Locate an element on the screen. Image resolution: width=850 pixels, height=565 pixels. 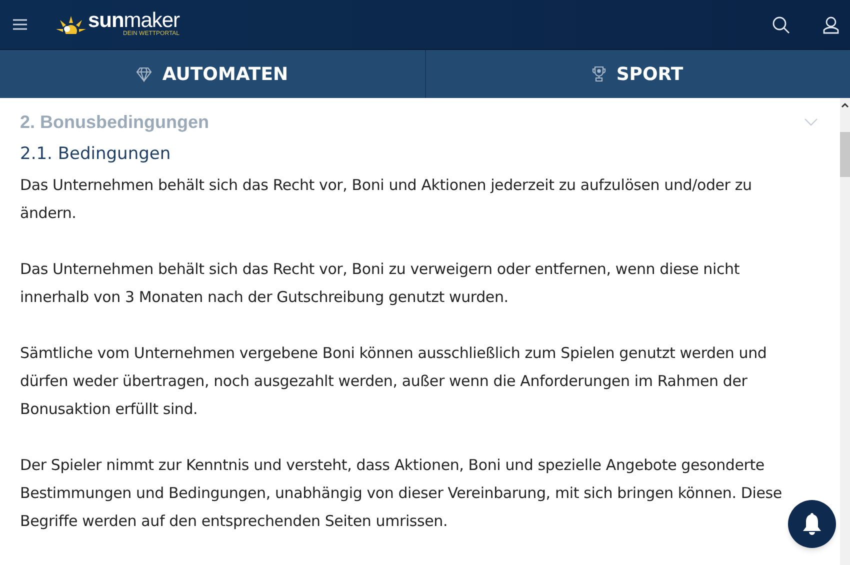
paragraph: Das Unternehmen behält sich das Recht vor, Boni zu verweigern oder entfernen, wenn diese nicht innerhalb von 3 Monaten nach der Gutschreibung genutzt wurden. is located at coordinates (380, 283).